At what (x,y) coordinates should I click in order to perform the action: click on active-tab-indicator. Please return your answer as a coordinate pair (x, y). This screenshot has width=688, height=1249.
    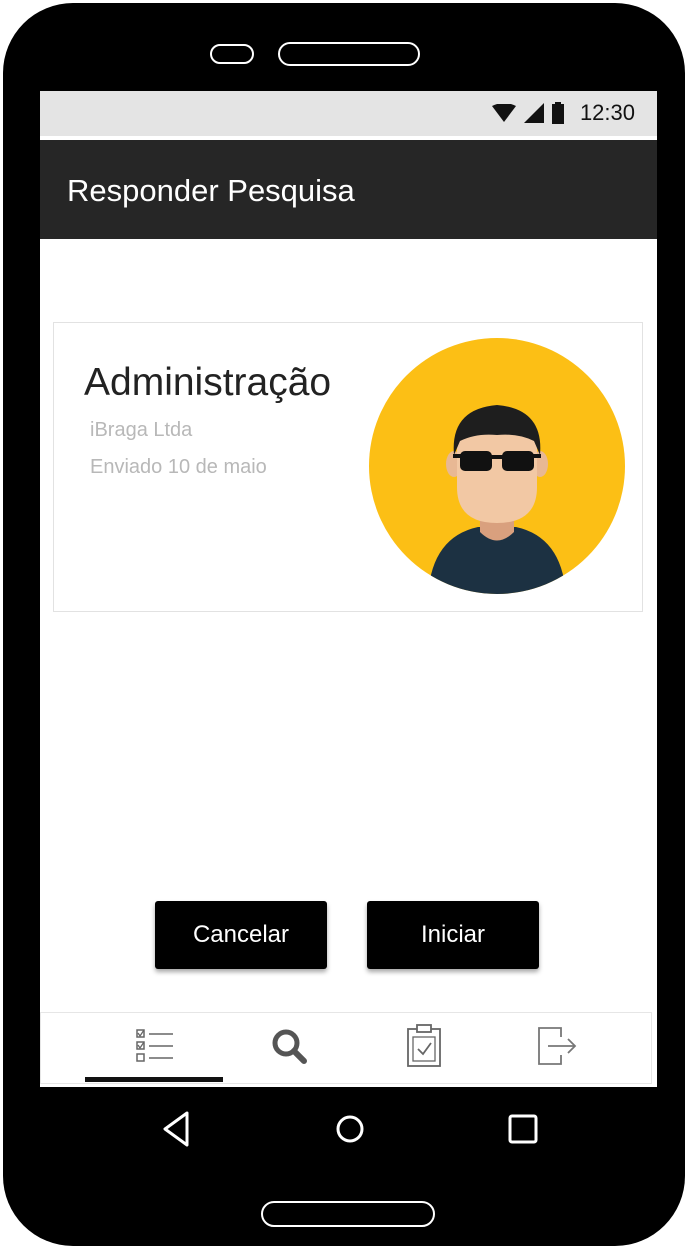
    Looking at the image, I should click on (154, 1079).